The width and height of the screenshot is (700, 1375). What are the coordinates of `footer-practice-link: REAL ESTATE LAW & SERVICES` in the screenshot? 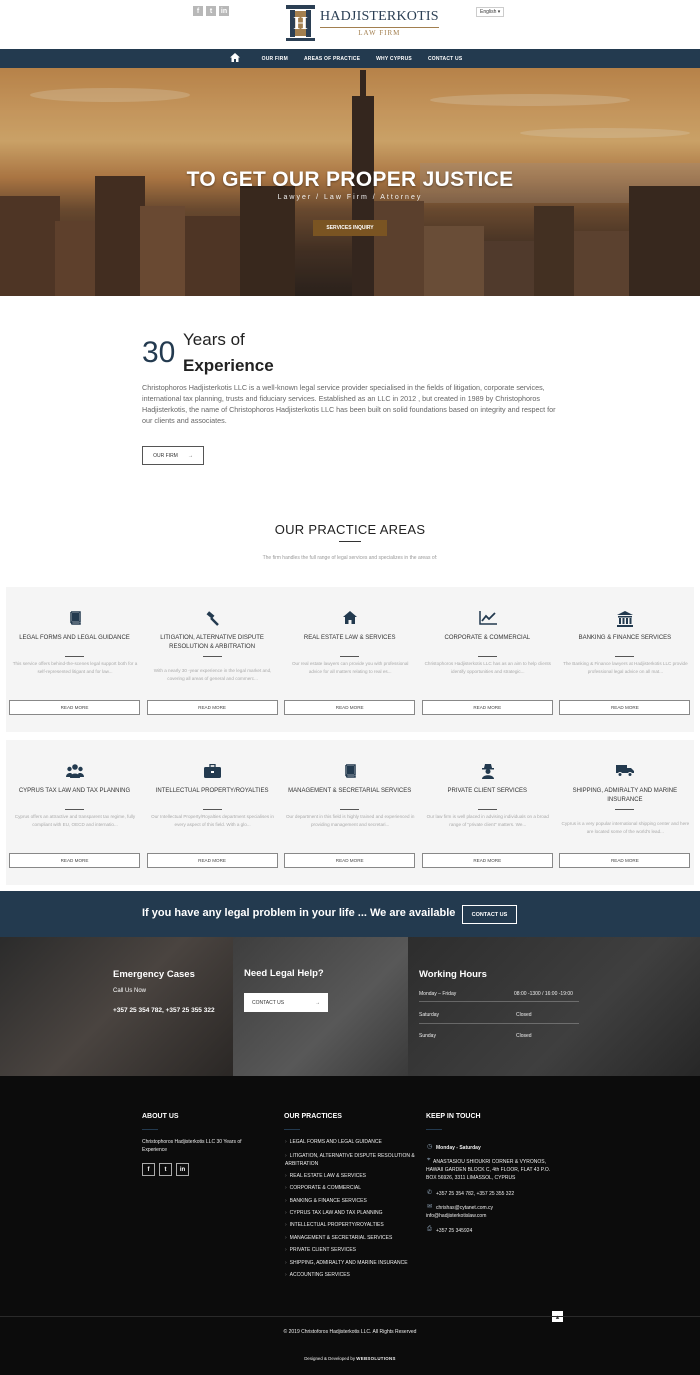 It's located at (325, 1176).